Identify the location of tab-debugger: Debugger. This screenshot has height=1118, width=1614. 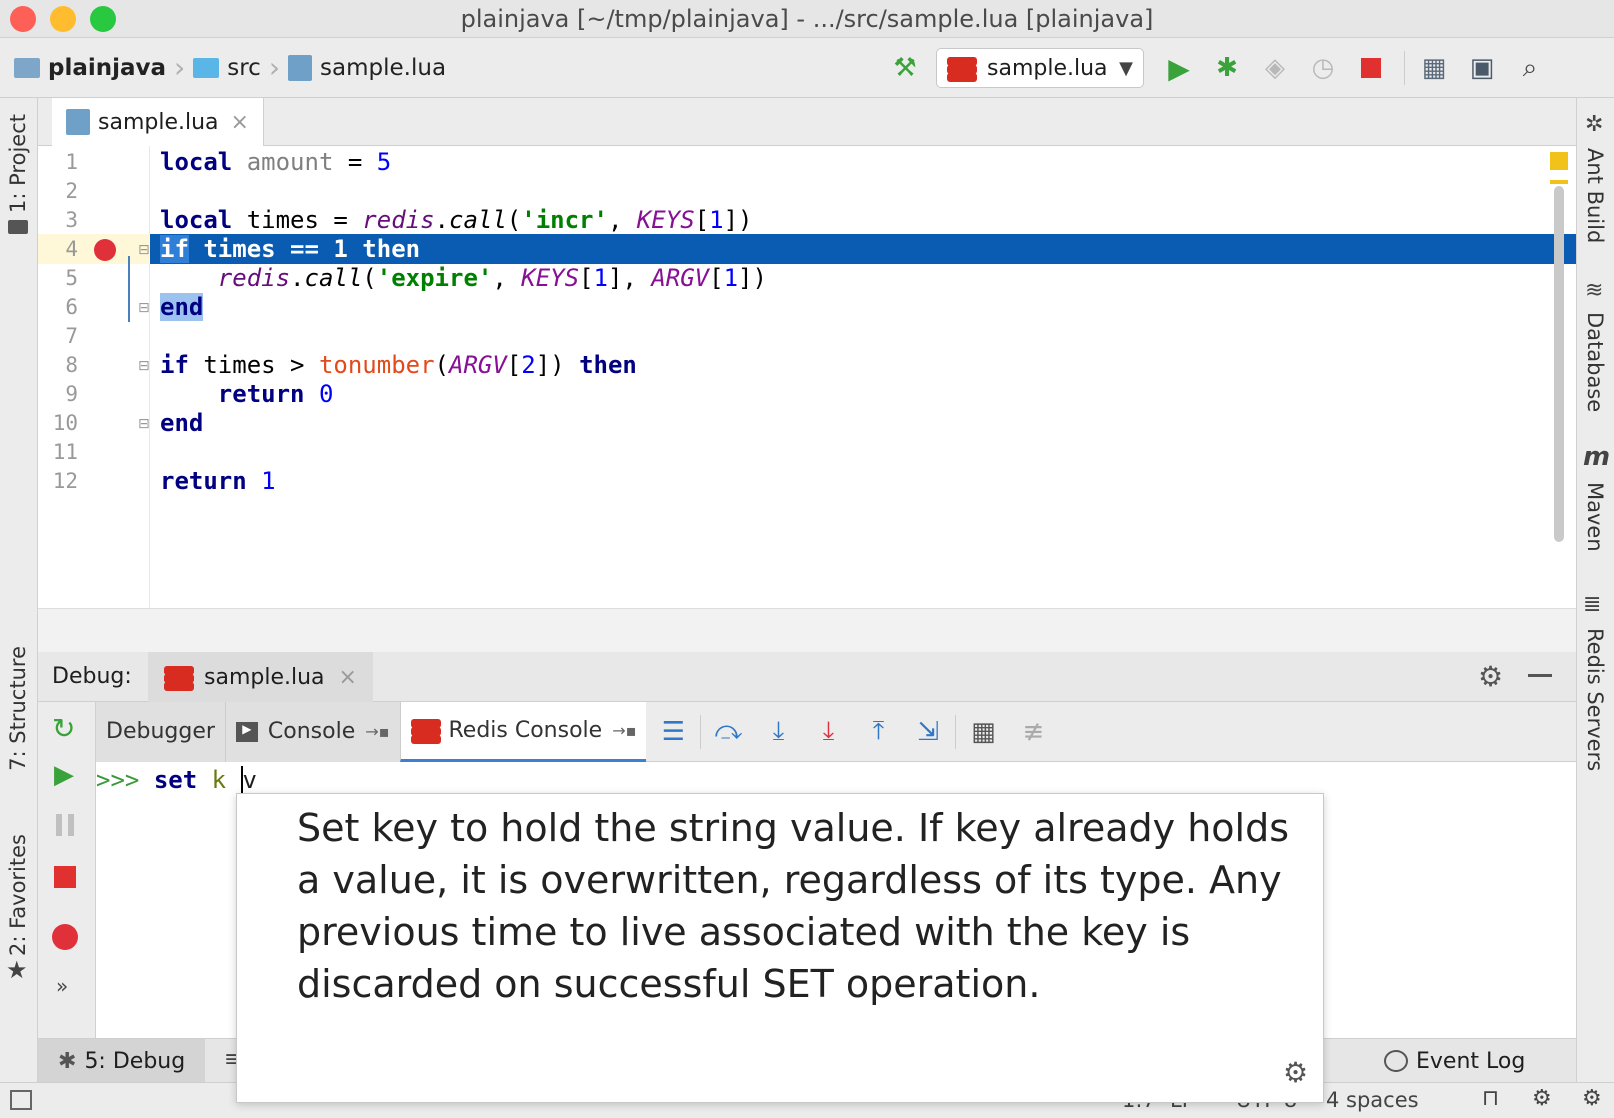
(160, 731).